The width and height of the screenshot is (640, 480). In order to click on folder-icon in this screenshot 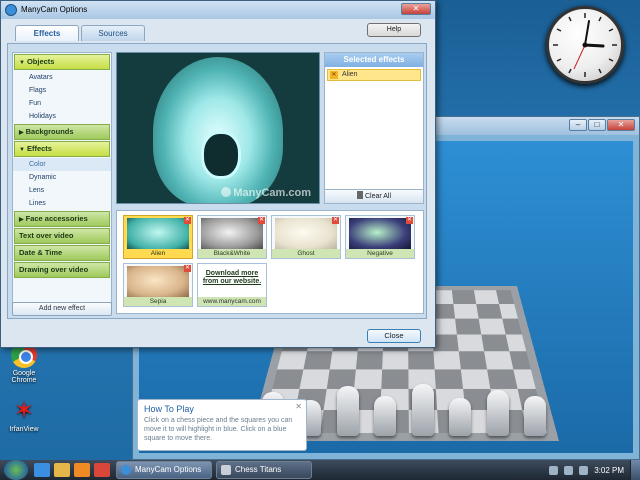, I will do `click(62, 470)`.